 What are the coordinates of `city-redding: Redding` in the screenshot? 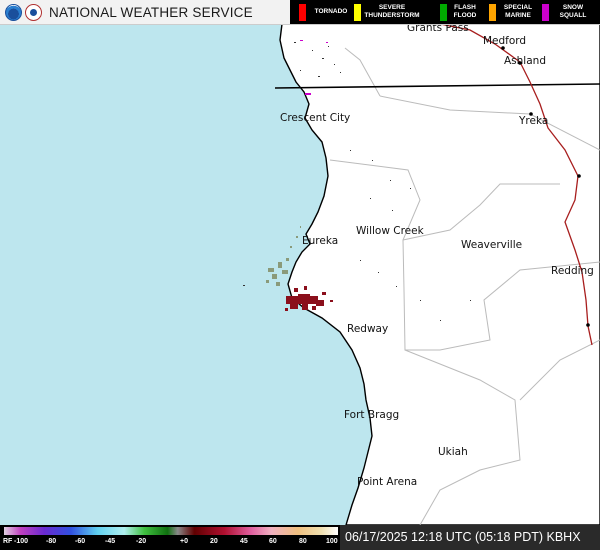 It's located at (572, 271).